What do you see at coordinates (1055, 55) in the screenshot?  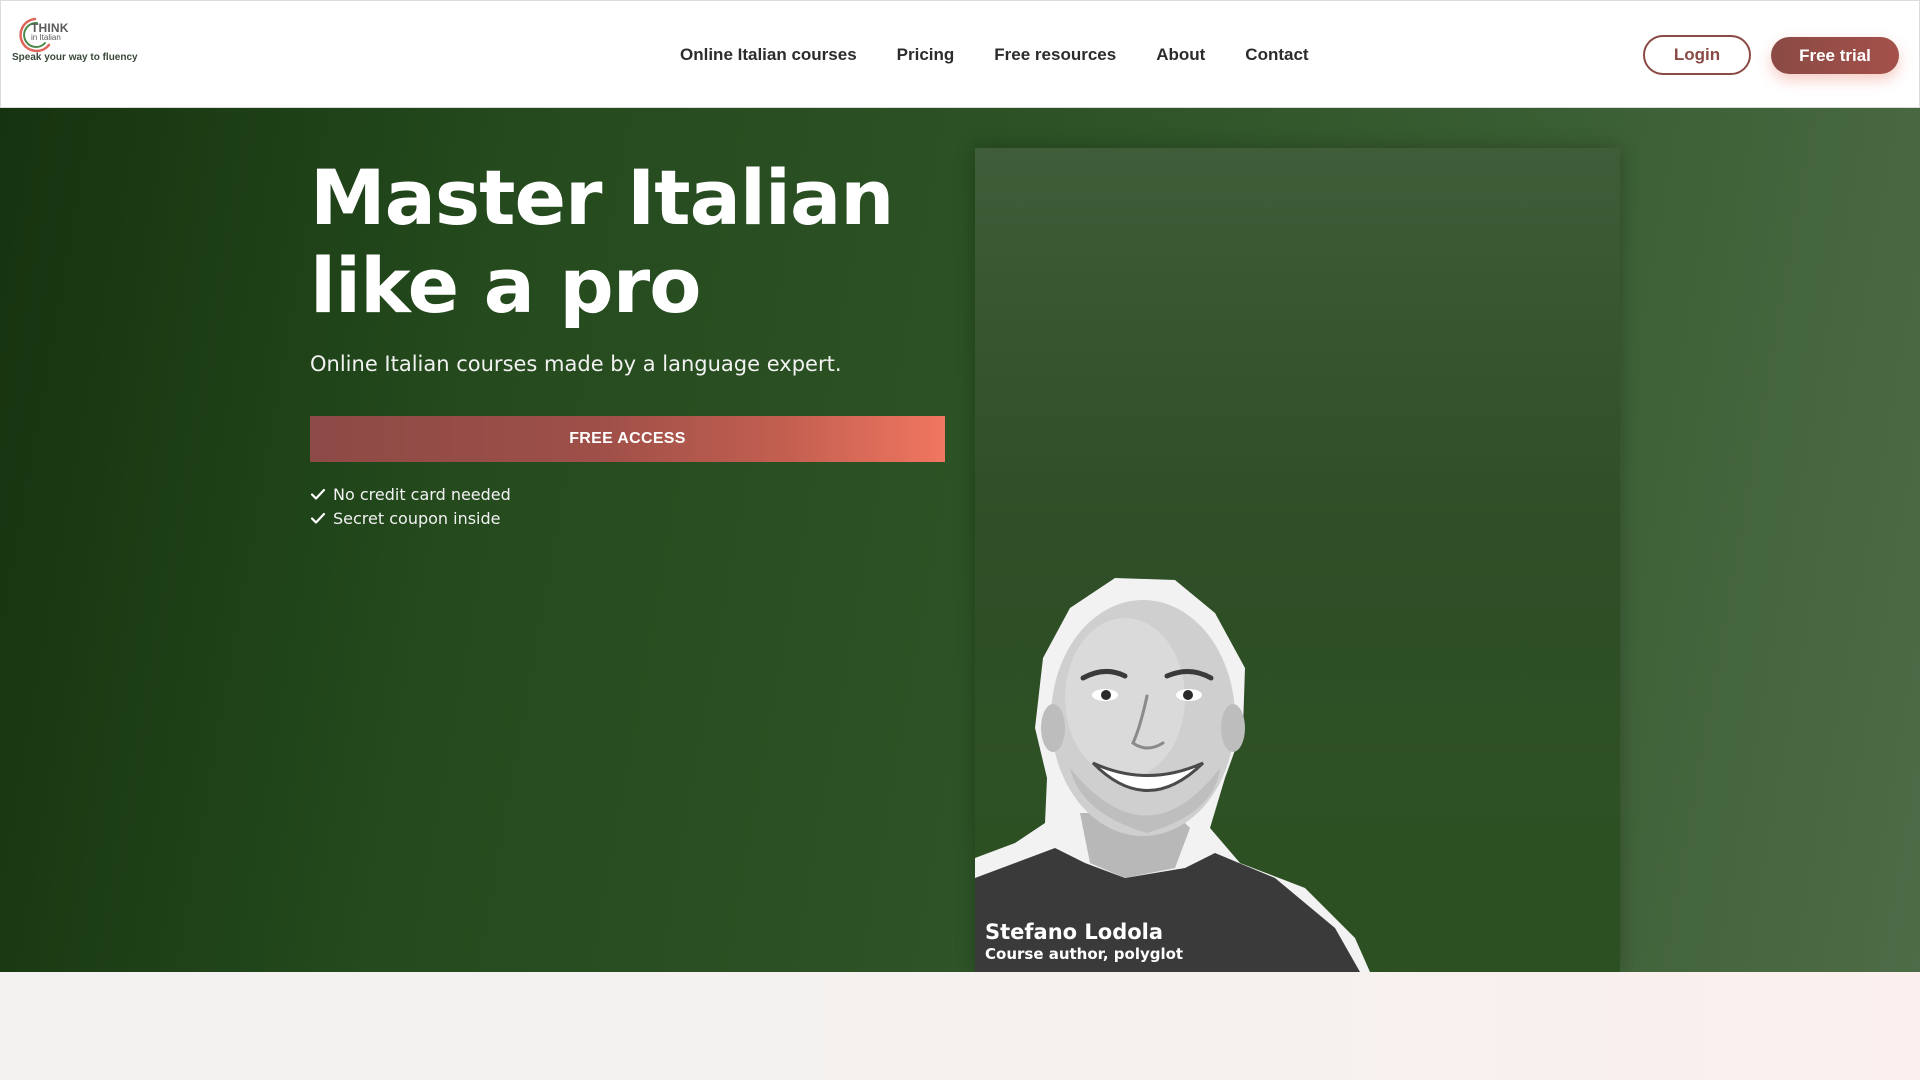 I see `nav-free-resources: Free resources` at bounding box center [1055, 55].